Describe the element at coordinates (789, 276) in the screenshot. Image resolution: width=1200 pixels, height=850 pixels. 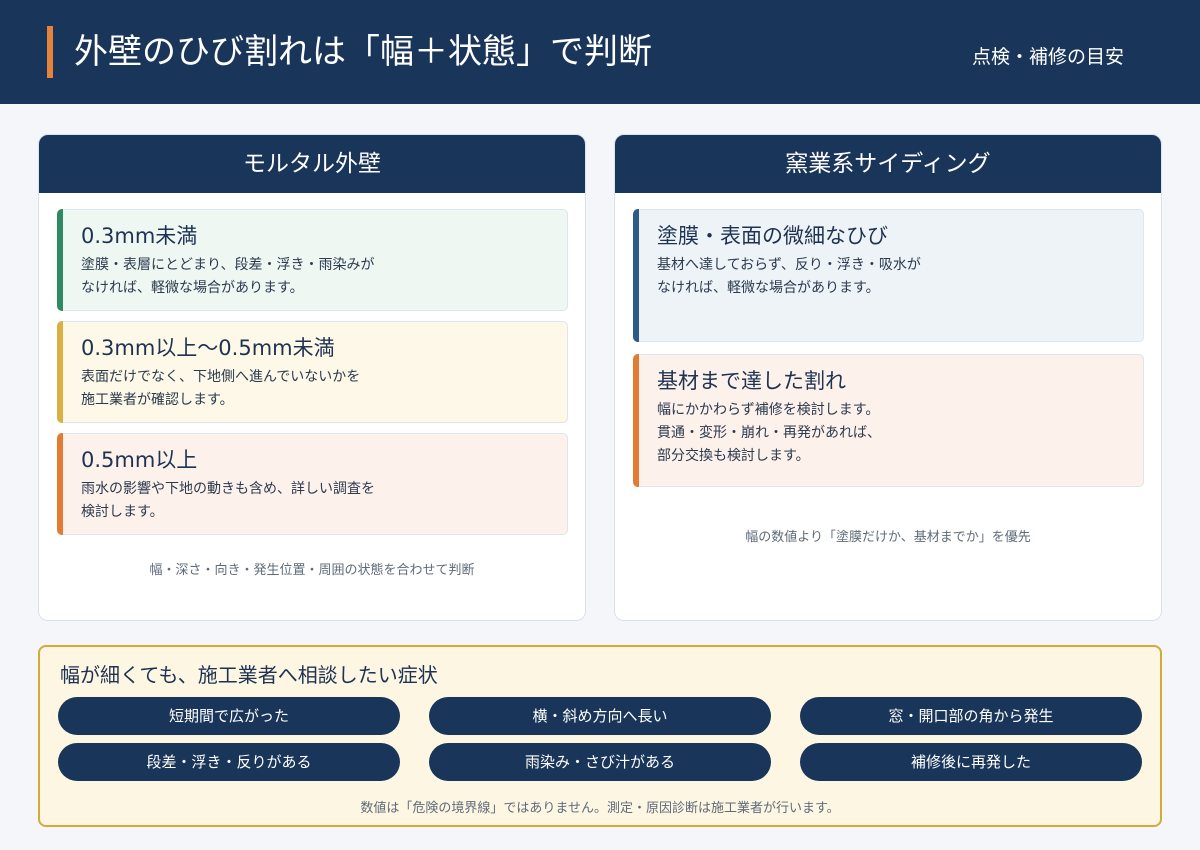
I see `card-body: 基材へ達しておらず、反り・浮き・吸水が なければ、軽微な場合があります。` at that location.